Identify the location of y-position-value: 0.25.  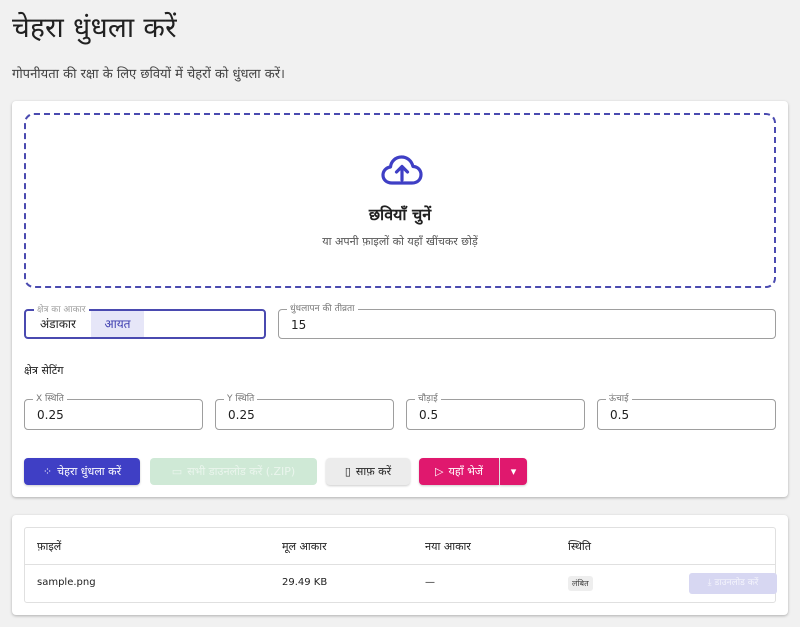
(241, 415).